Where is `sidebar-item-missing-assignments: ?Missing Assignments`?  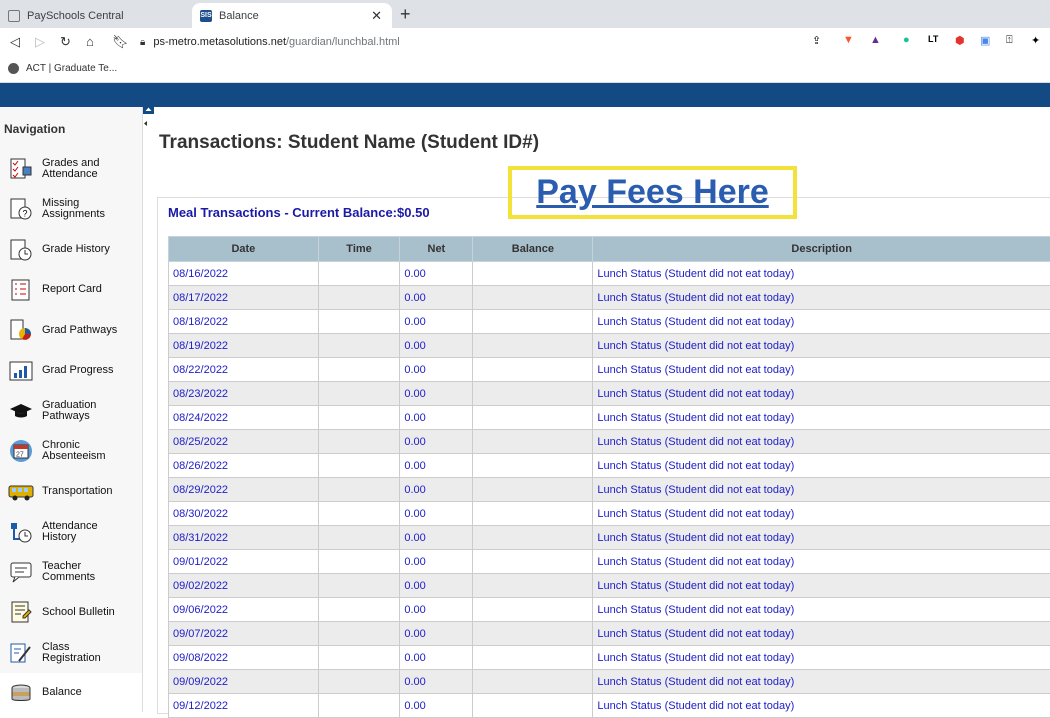 sidebar-item-missing-assignments: ?Missing Assignments is located at coordinates (71, 209).